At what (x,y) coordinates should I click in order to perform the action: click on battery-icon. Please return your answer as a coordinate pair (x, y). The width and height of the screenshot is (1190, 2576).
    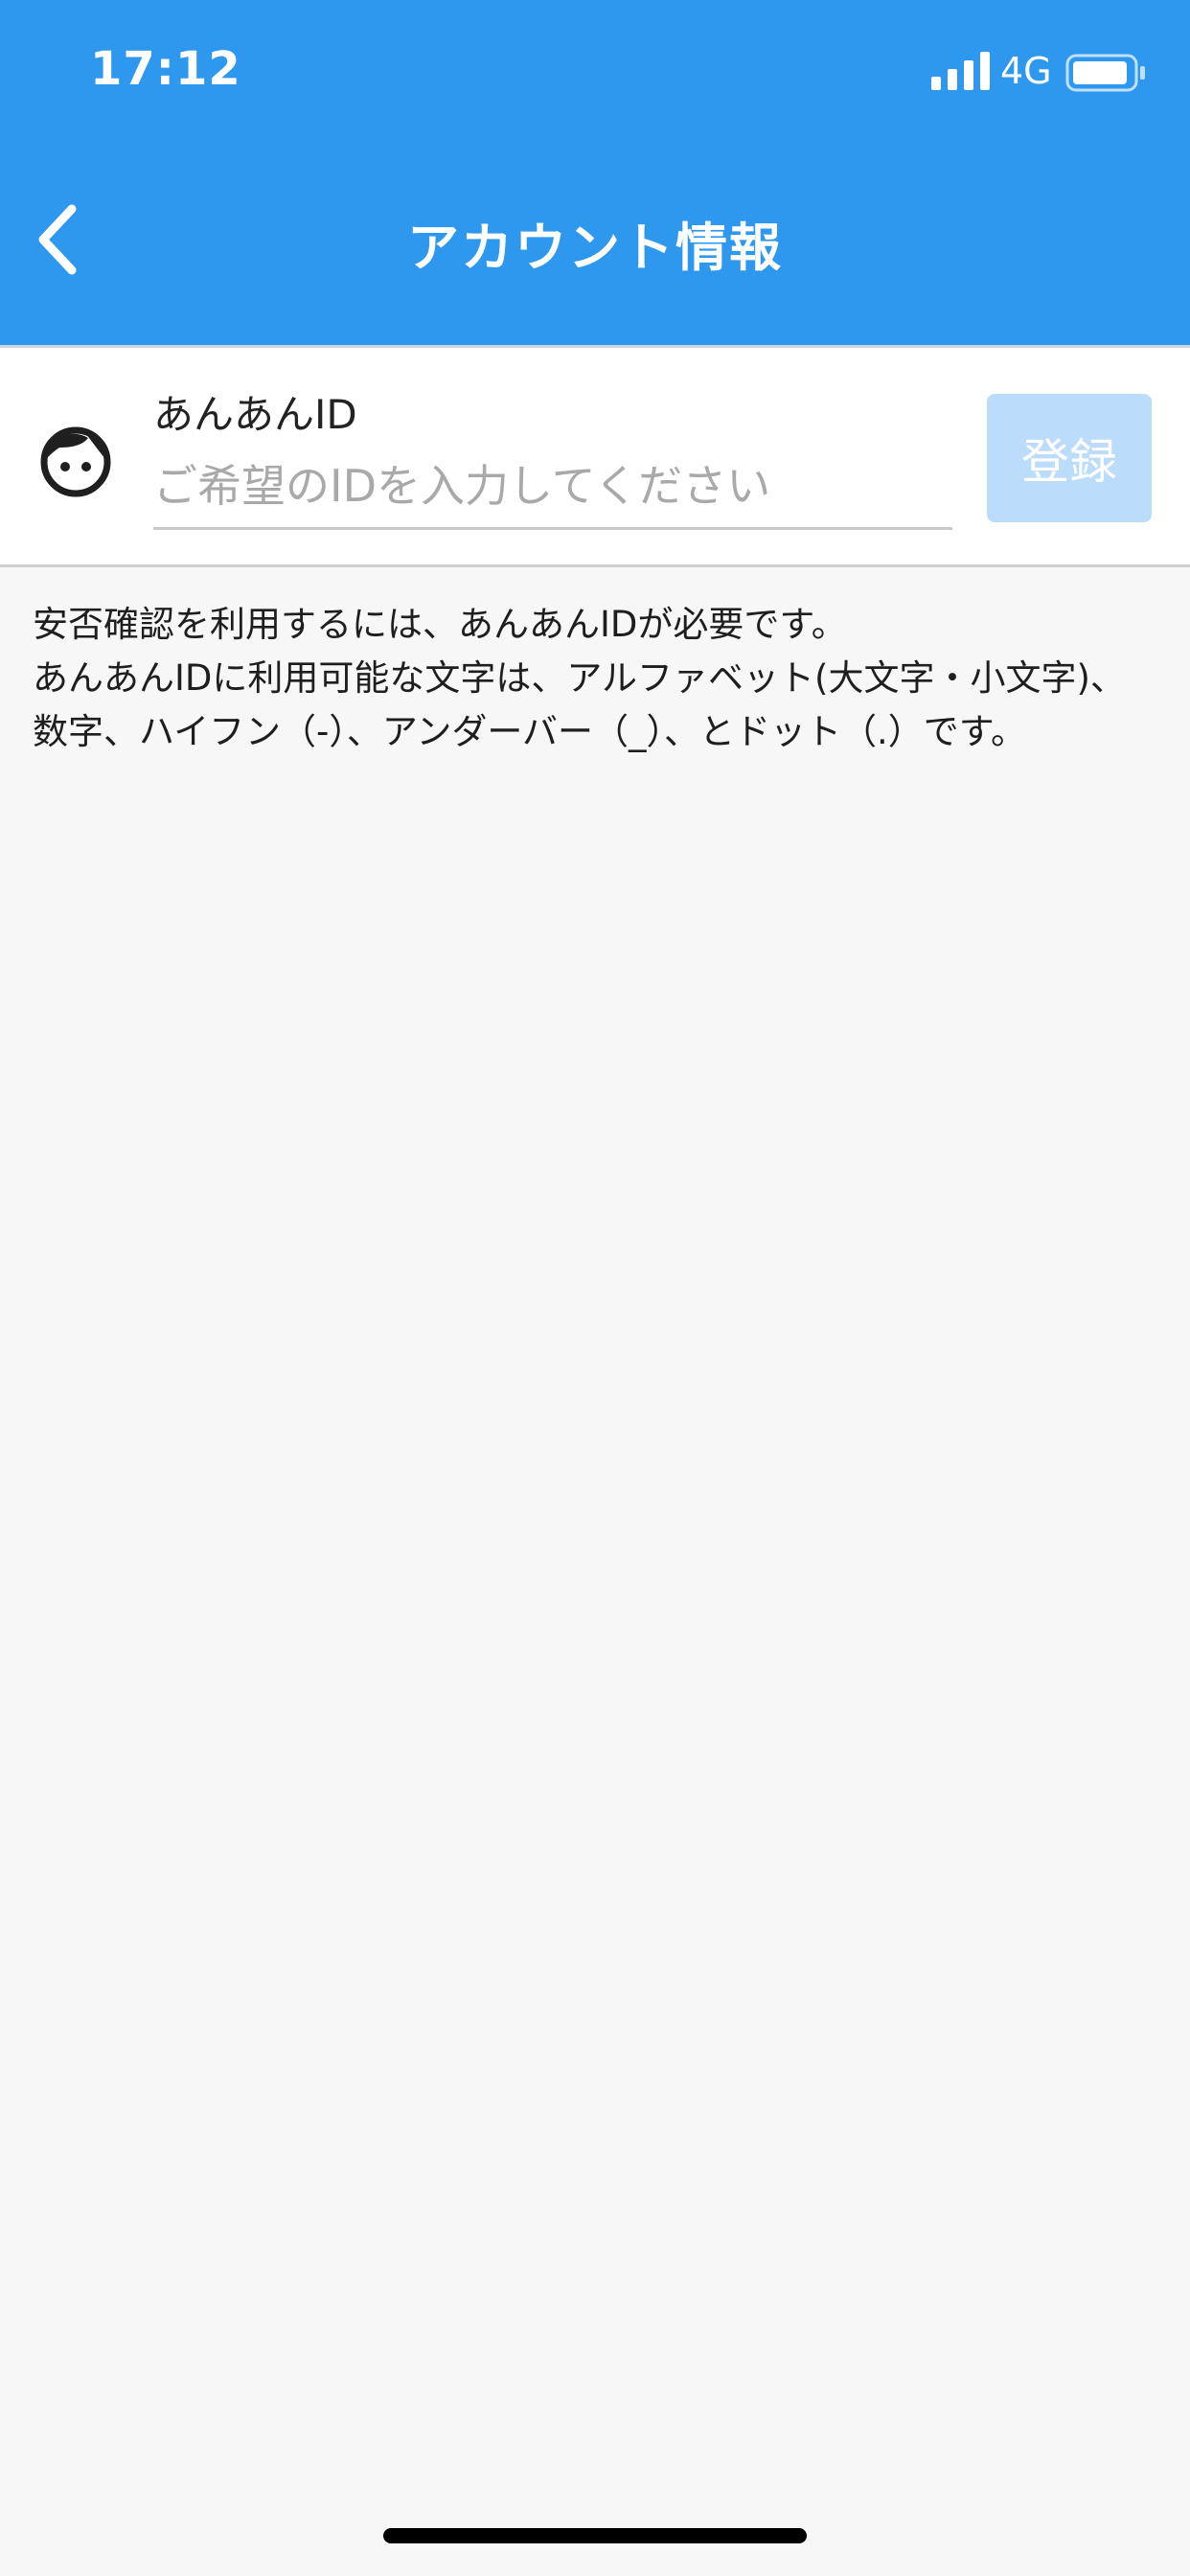
    Looking at the image, I should click on (1105, 73).